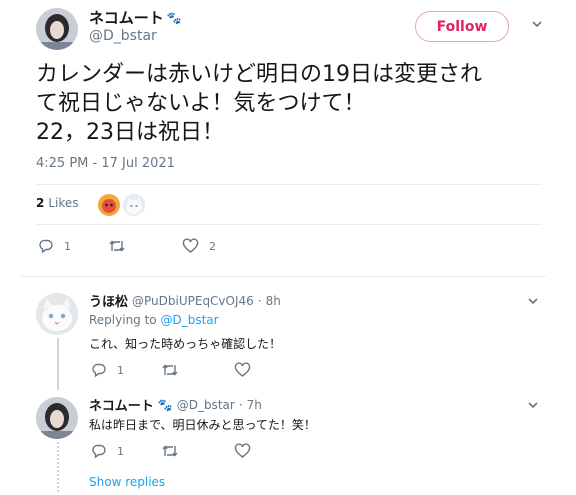 The image size is (576, 495). I want to click on replying-to-link: @D_bstar, so click(189, 320).